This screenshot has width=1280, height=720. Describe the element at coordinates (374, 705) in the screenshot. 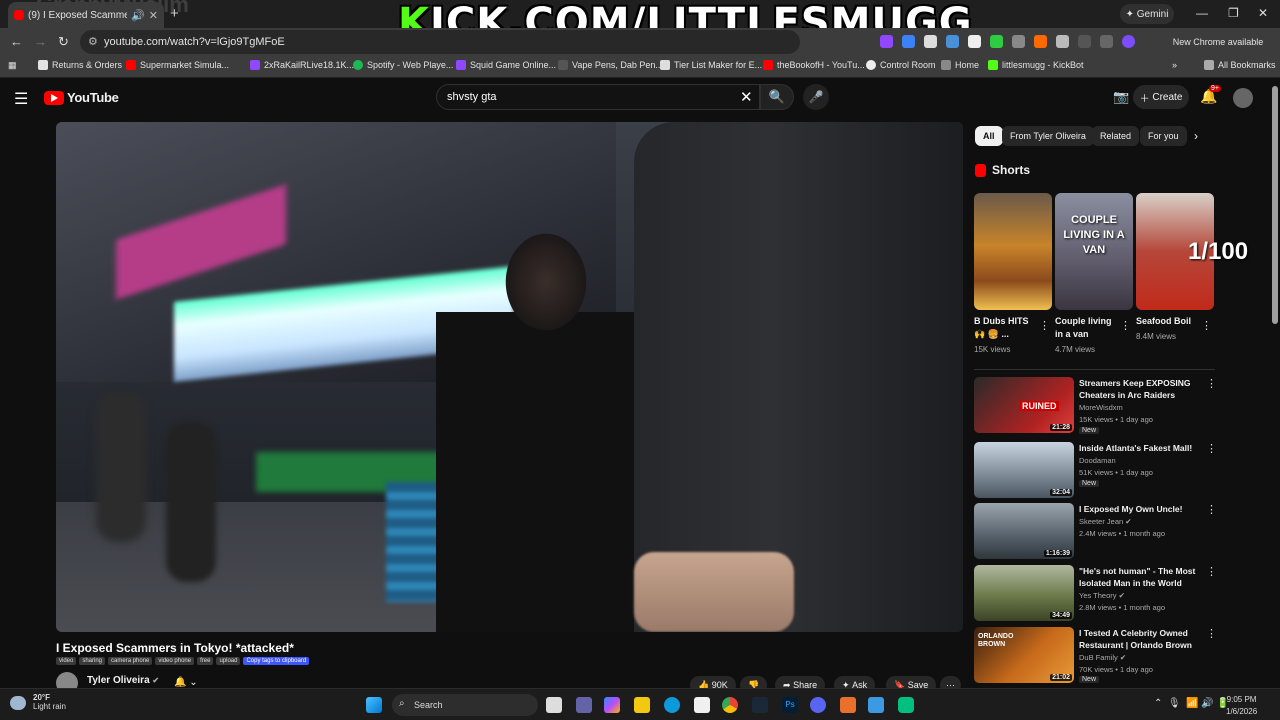

I see `windows-start-icon` at that location.